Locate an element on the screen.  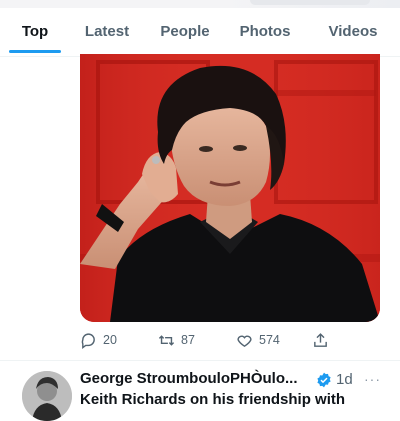
tab-latest: Latest is located at coordinates (107, 32).